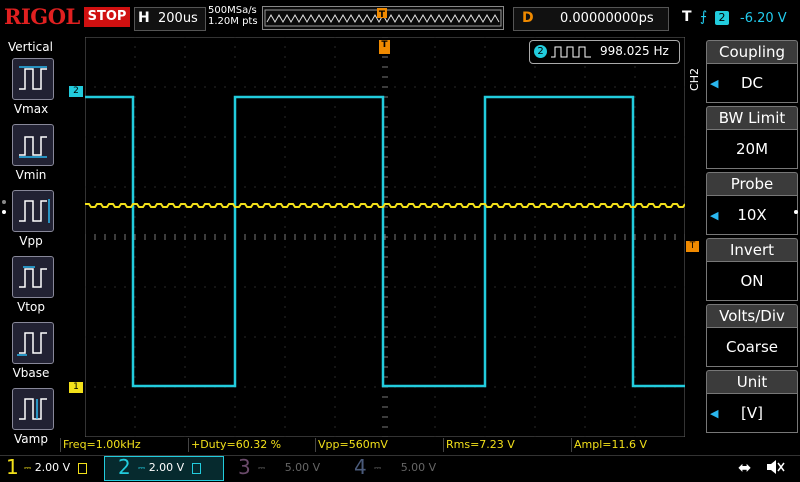 The image size is (800, 482). What do you see at coordinates (107, 17) in the screenshot?
I see `run-stop-status: STOP` at bounding box center [107, 17].